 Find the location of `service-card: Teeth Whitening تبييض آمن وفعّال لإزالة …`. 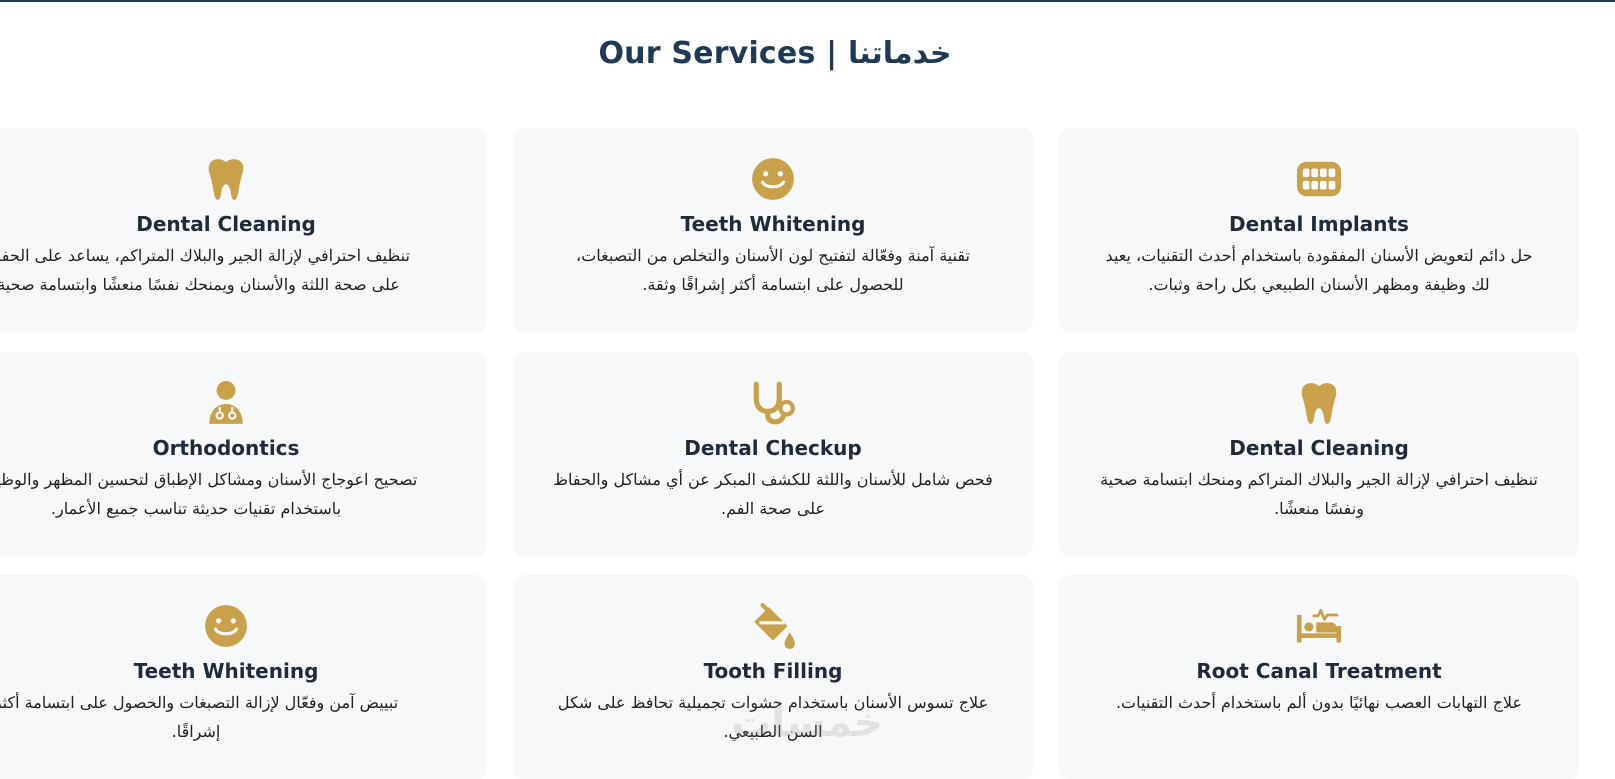

service-card: Teeth Whitening تبييض آمن وفعّال لإزالة … is located at coordinates (243, 677).